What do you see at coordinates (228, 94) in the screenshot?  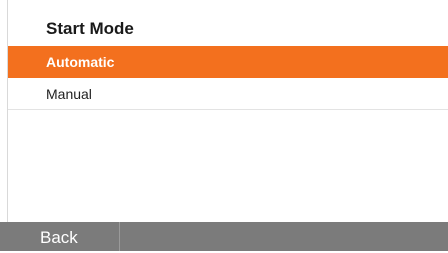 I see `option-manual: Manual` at bounding box center [228, 94].